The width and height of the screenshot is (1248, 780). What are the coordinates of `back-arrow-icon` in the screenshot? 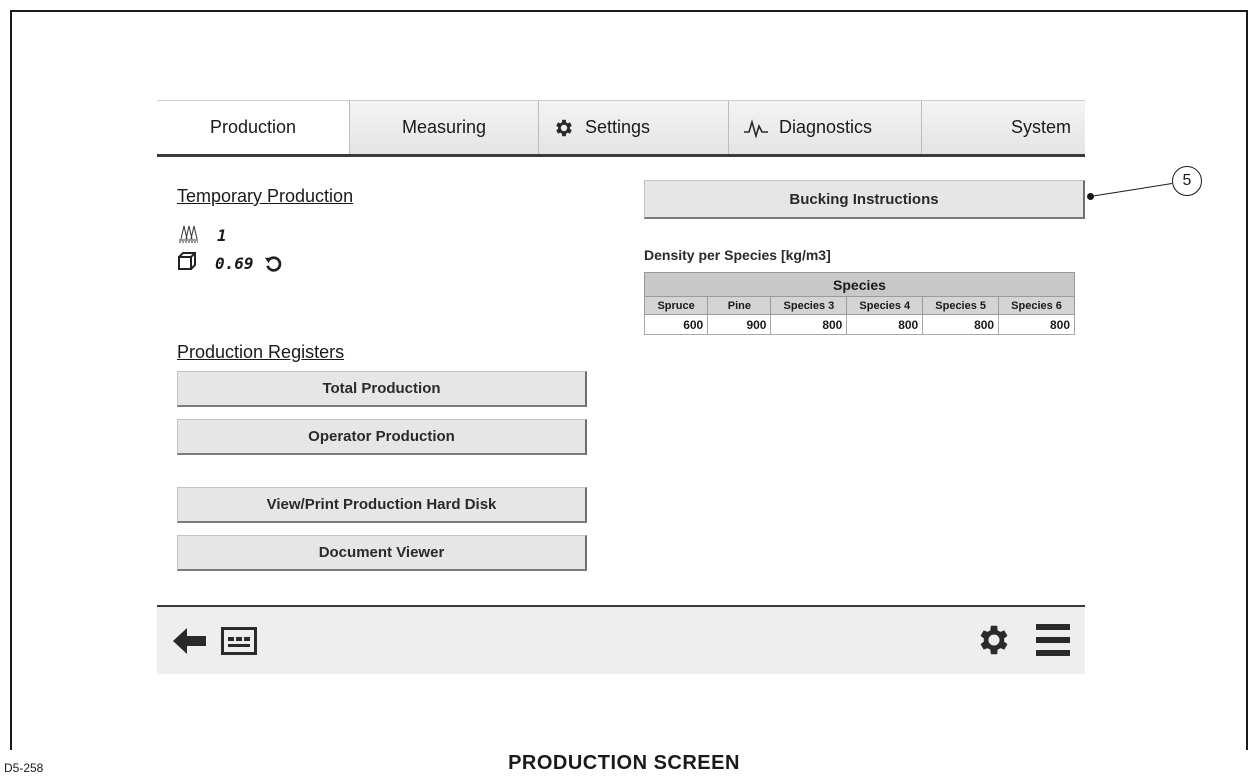 It's located at (190, 643).